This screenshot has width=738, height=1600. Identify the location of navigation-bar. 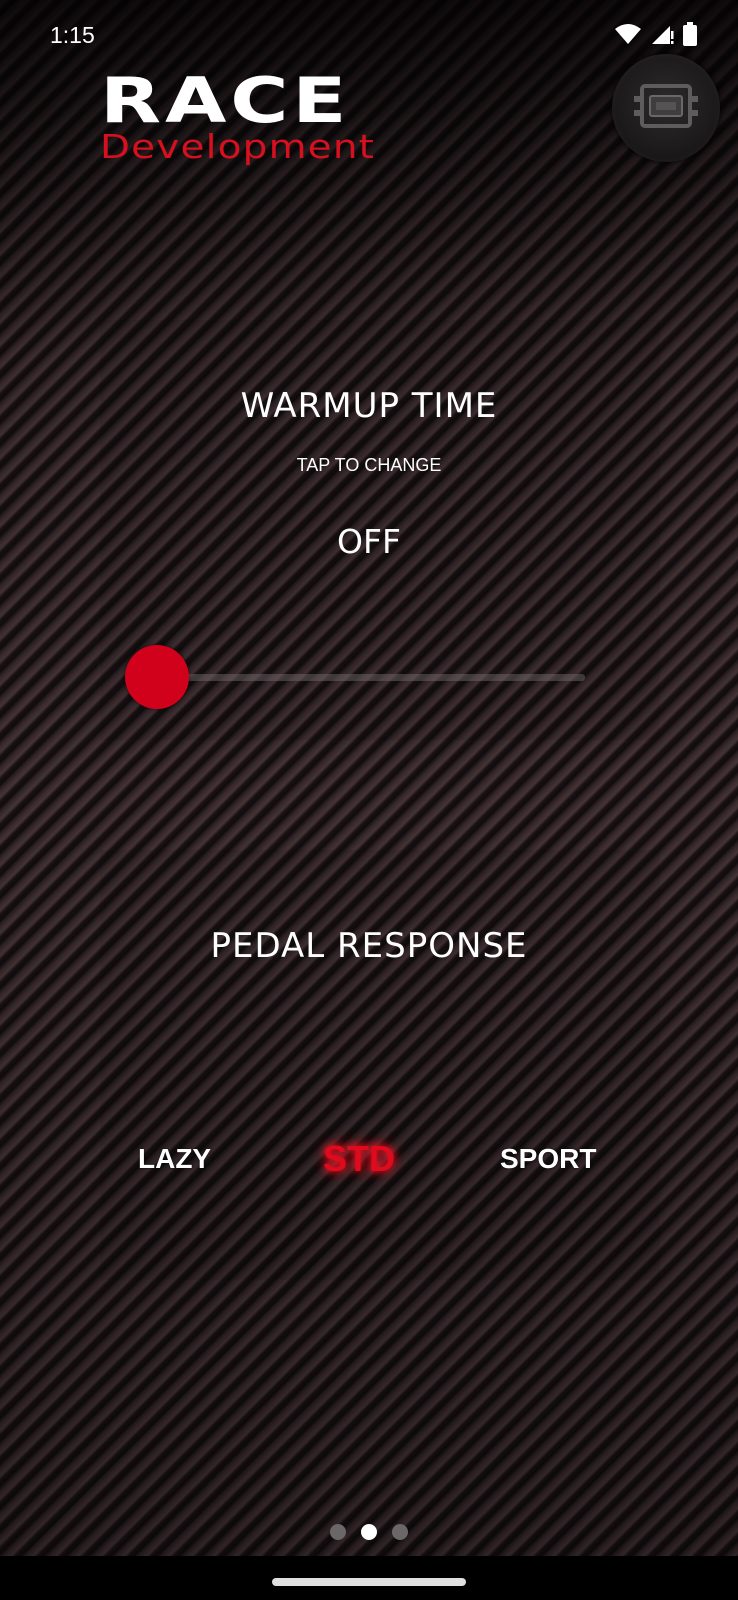
(369, 1578).